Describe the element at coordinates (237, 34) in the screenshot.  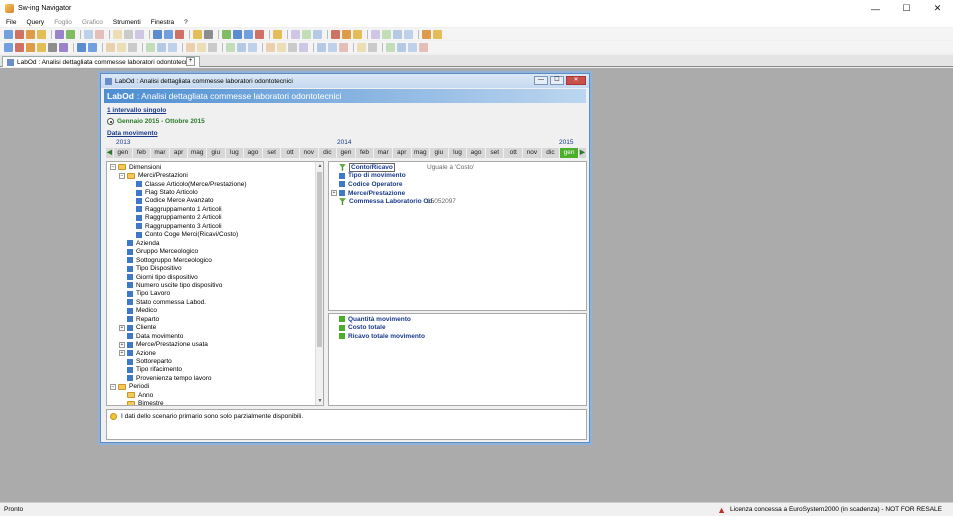
I see `toolbar-tb1-button-23-icon` at that location.